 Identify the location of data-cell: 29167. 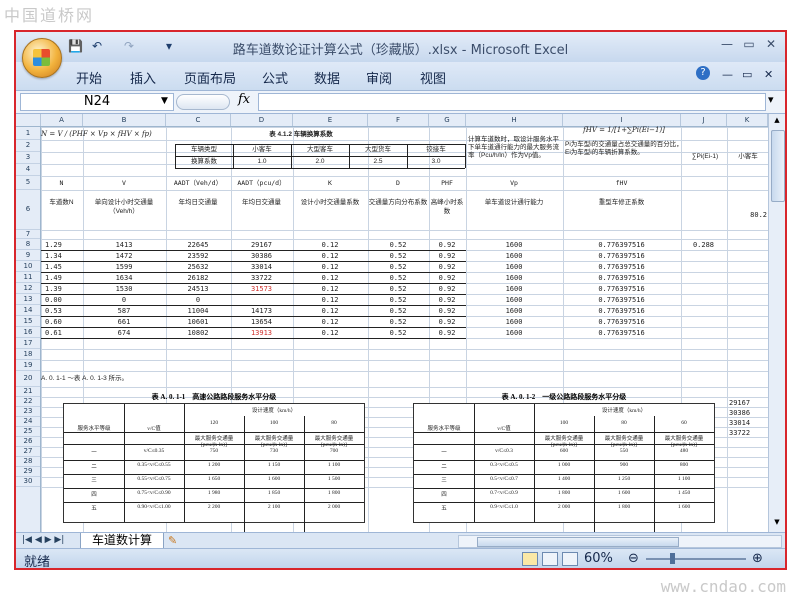
(261, 245).